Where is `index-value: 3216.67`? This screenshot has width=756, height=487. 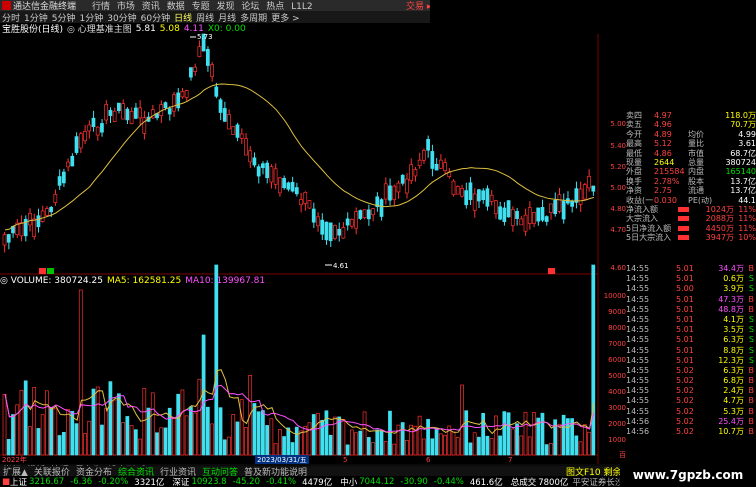 index-value: 3216.67 is located at coordinates (47, 481).